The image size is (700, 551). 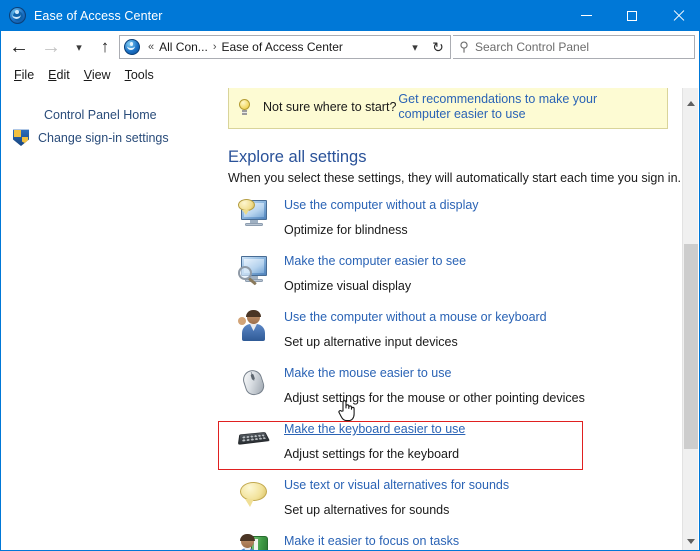 I want to click on refresh-icon: ↻, so click(x=438, y=47).